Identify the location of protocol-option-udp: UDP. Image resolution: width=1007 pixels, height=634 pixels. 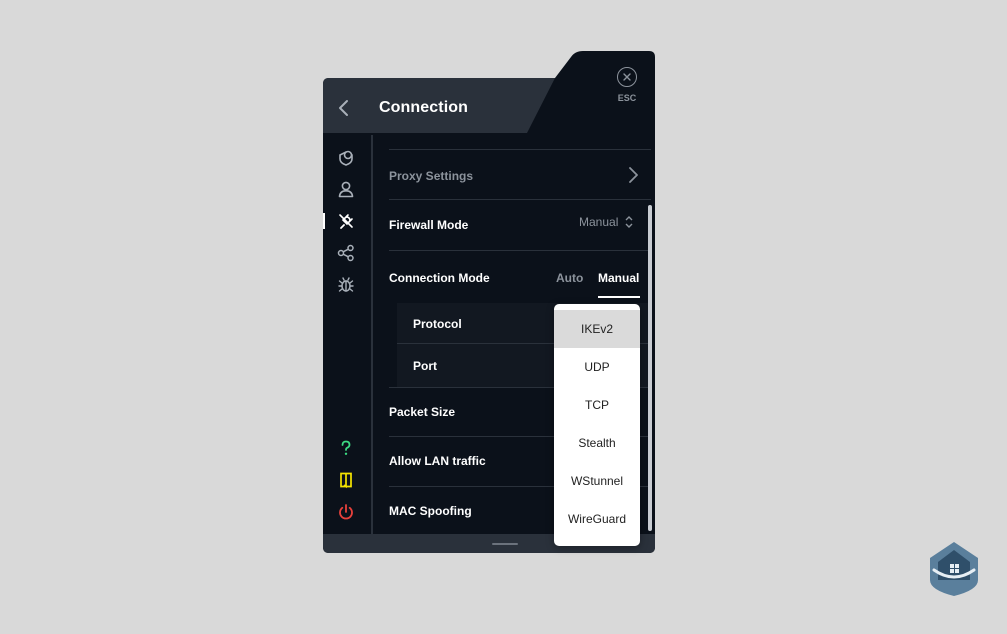
(597, 367).